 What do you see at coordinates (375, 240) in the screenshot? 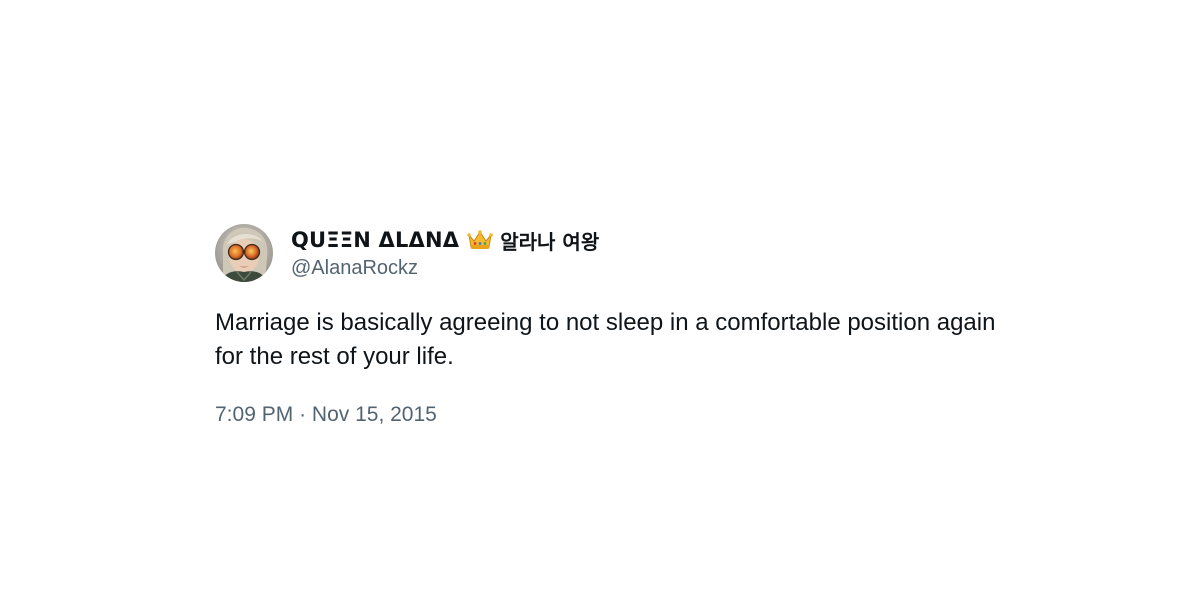
I see `display-name: QUΞΞN ΔLΔNΔ` at bounding box center [375, 240].